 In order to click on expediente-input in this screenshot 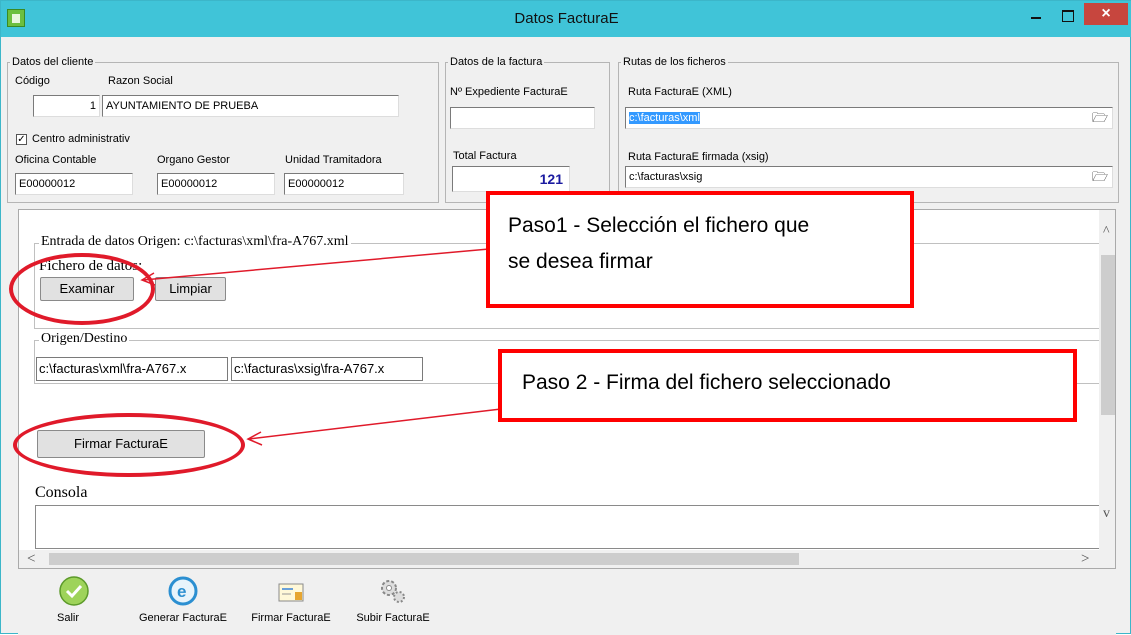, I will do `click(522, 118)`.